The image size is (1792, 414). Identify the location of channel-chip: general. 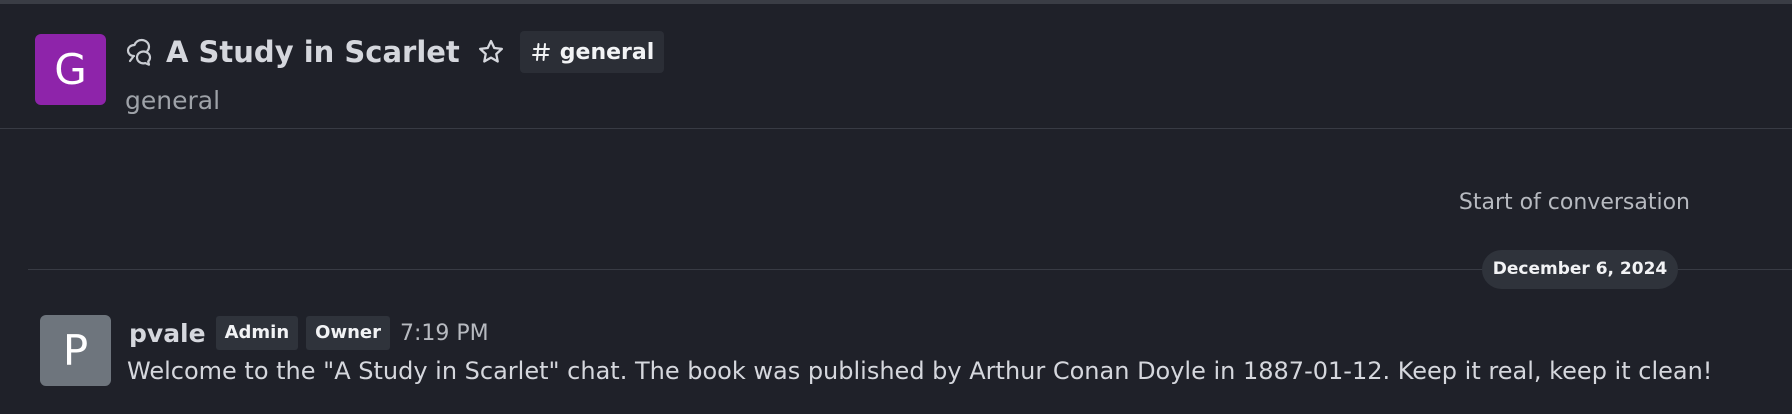
(592, 52).